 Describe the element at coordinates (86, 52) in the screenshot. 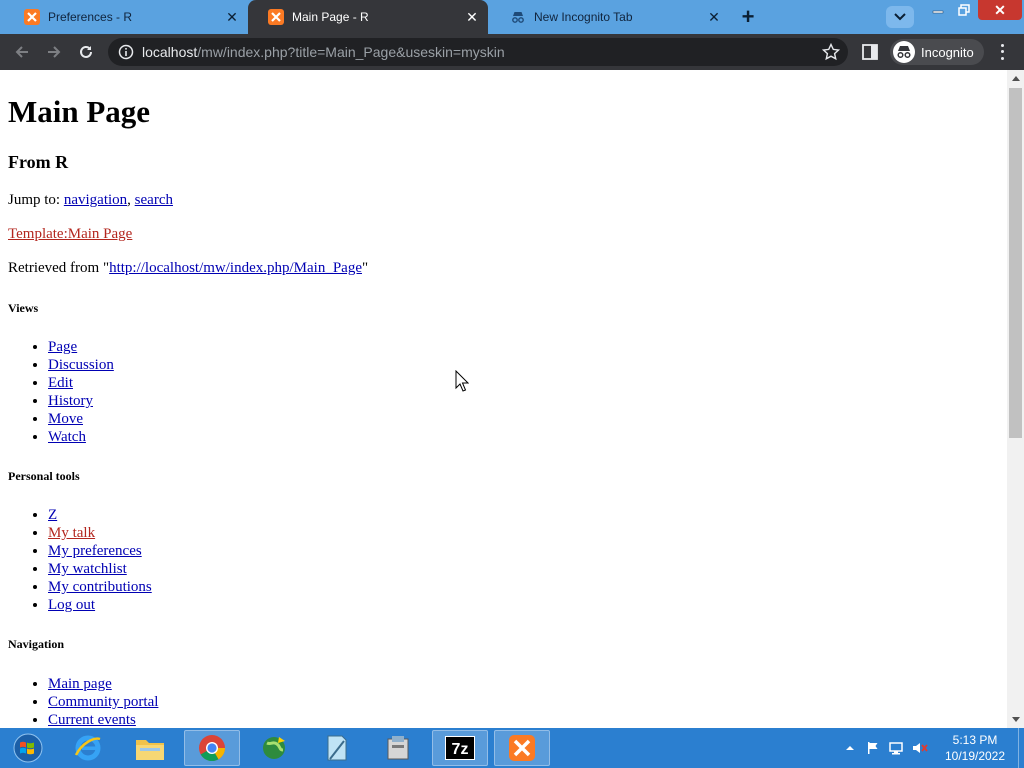

I see `reload-button` at that location.